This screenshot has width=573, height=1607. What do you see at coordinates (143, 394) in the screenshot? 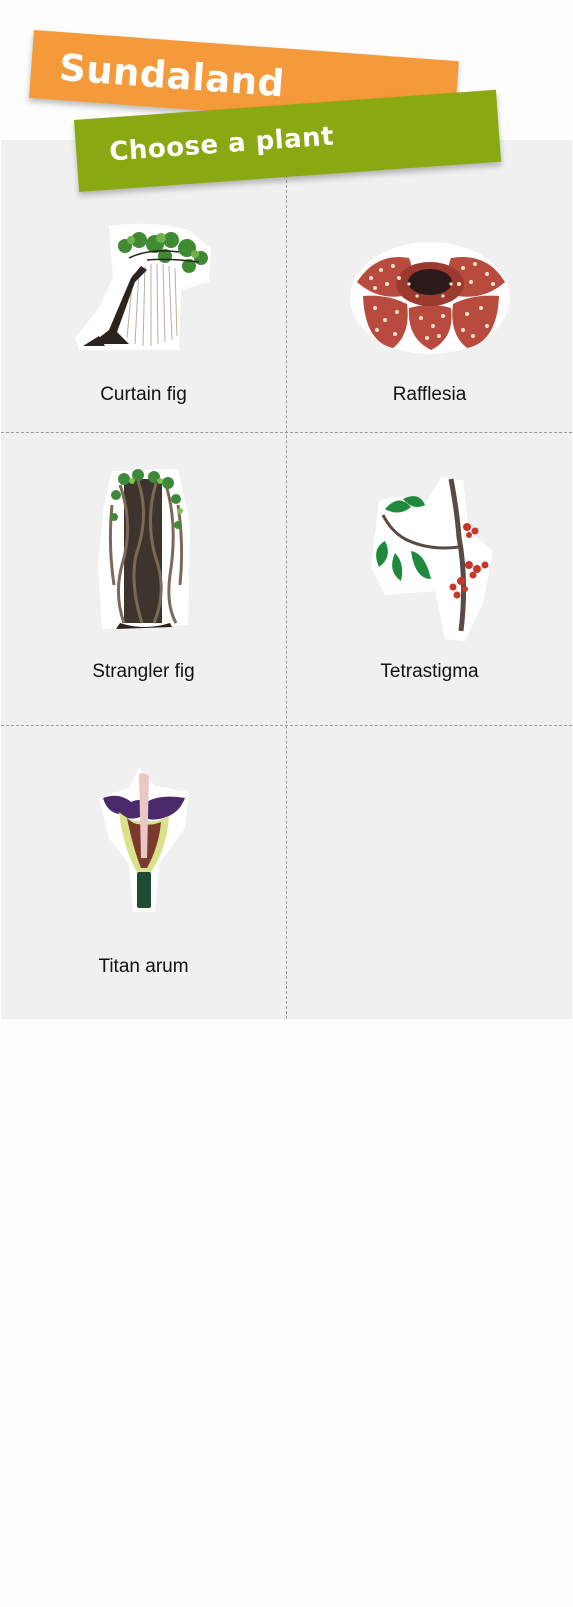
I see `plant-label: Curtain fig` at bounding box center [143, 394].